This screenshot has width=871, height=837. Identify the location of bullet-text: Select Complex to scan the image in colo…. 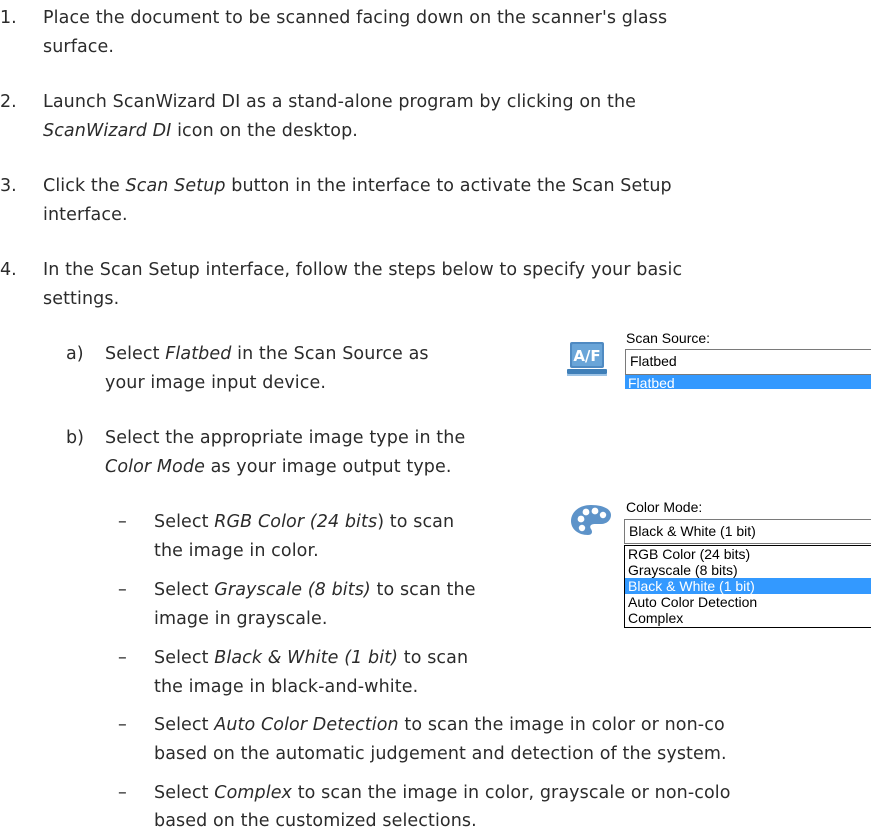
(442, 793).